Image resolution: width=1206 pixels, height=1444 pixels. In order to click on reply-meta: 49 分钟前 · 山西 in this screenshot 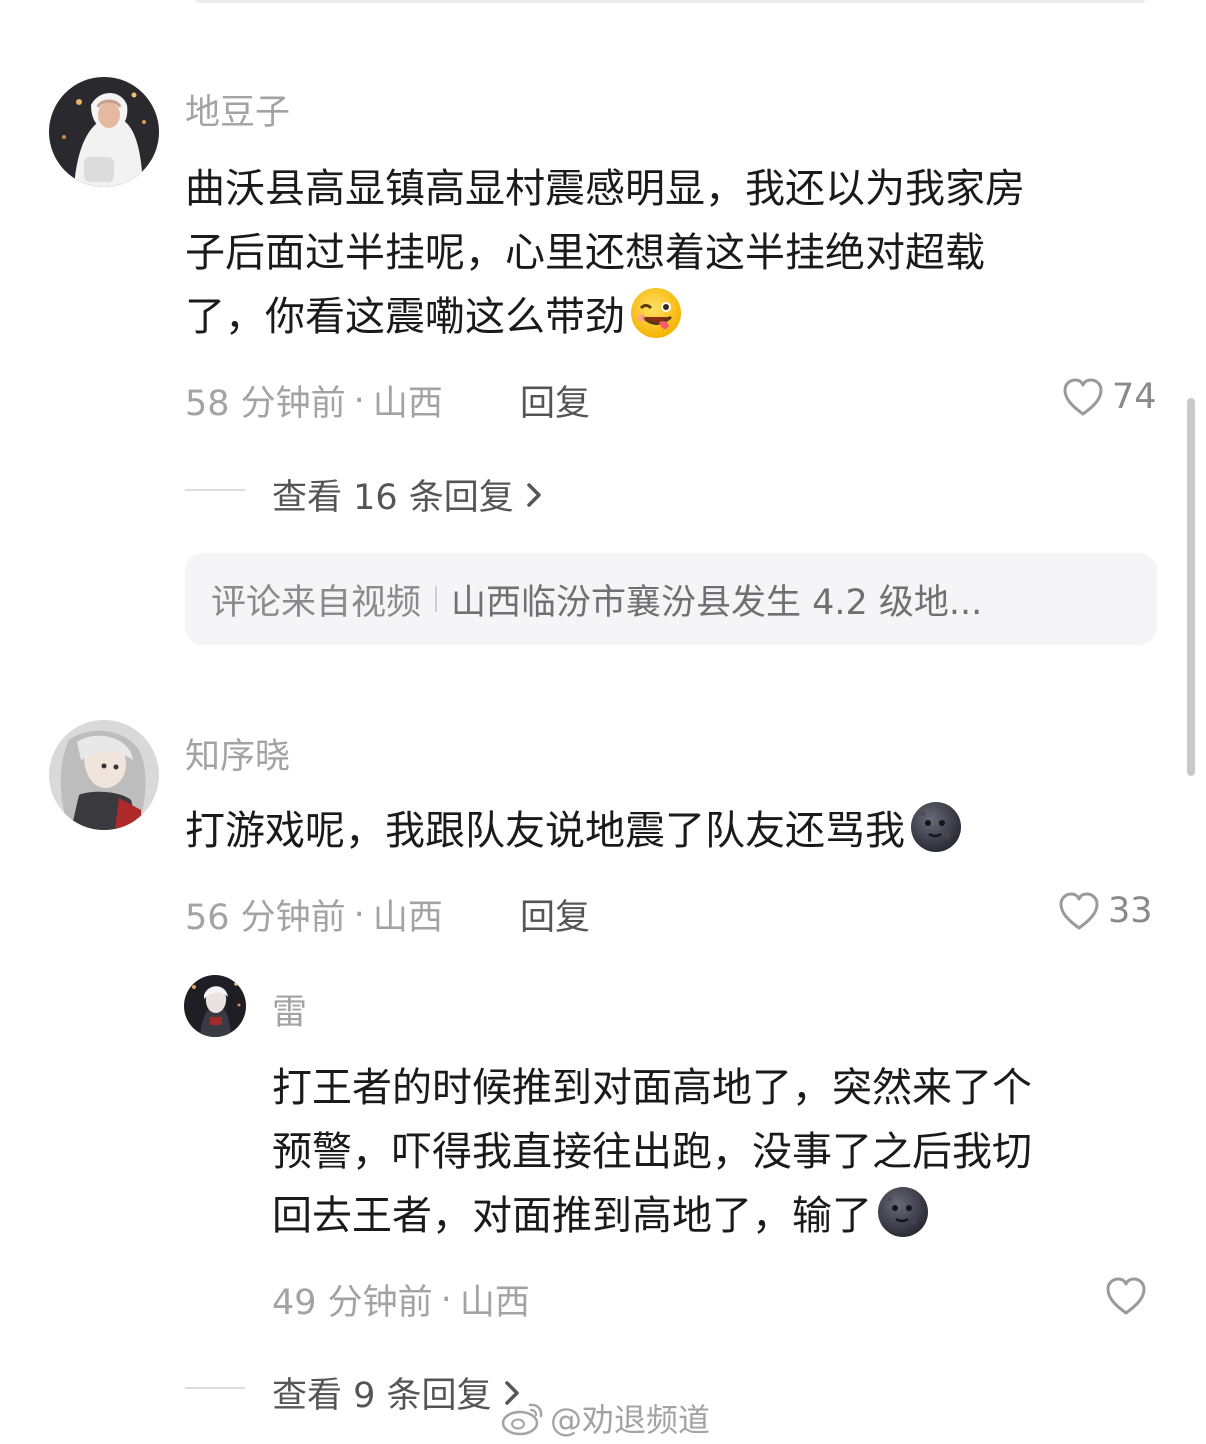, I will do `click(401, 1299)`.